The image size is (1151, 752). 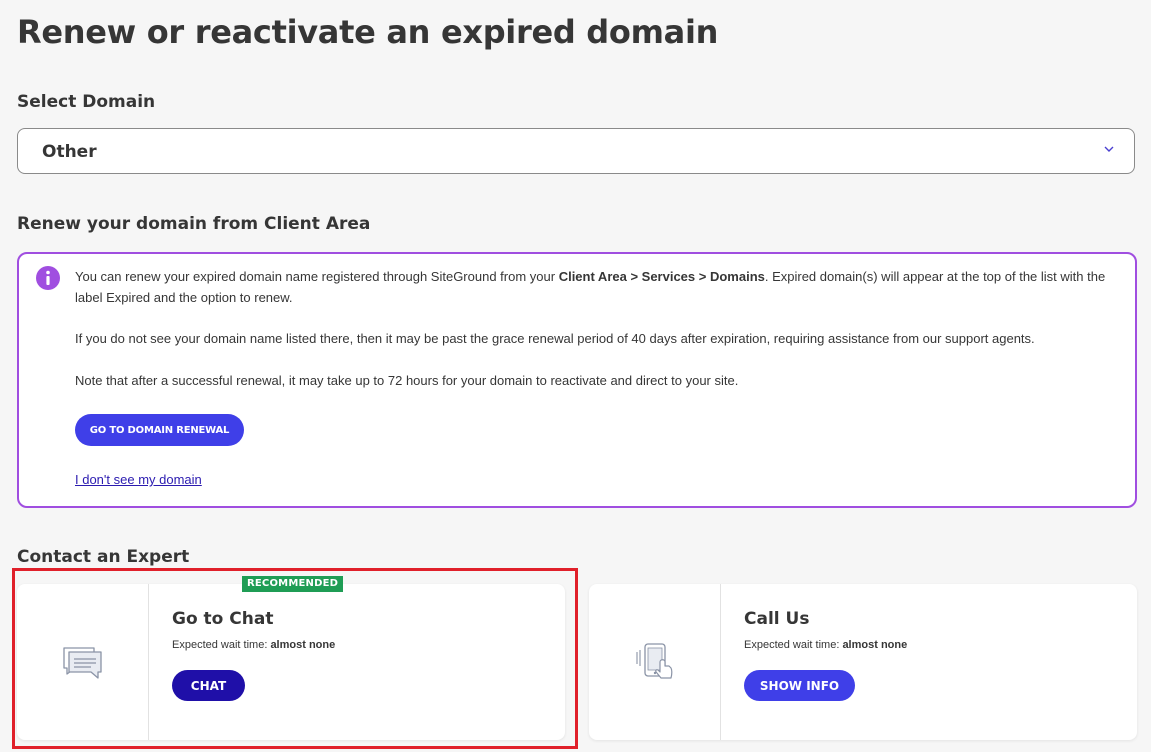 I want to click on dont-see-domain-link: I don't see my domain, so click(x=138, y=479).